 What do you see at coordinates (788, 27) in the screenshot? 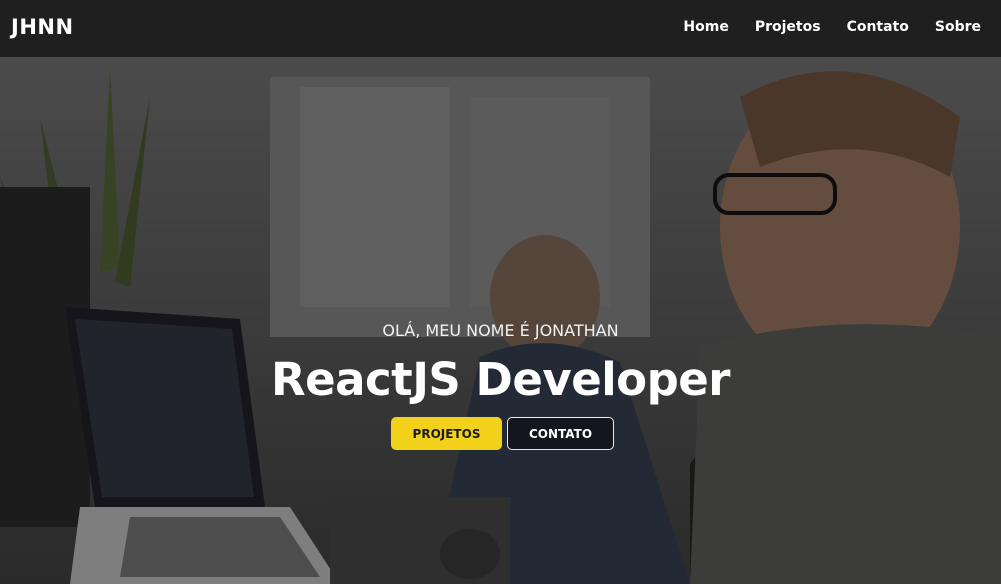
I see `nav-link-projetos: Projetos` at bounding box center [788, 27].